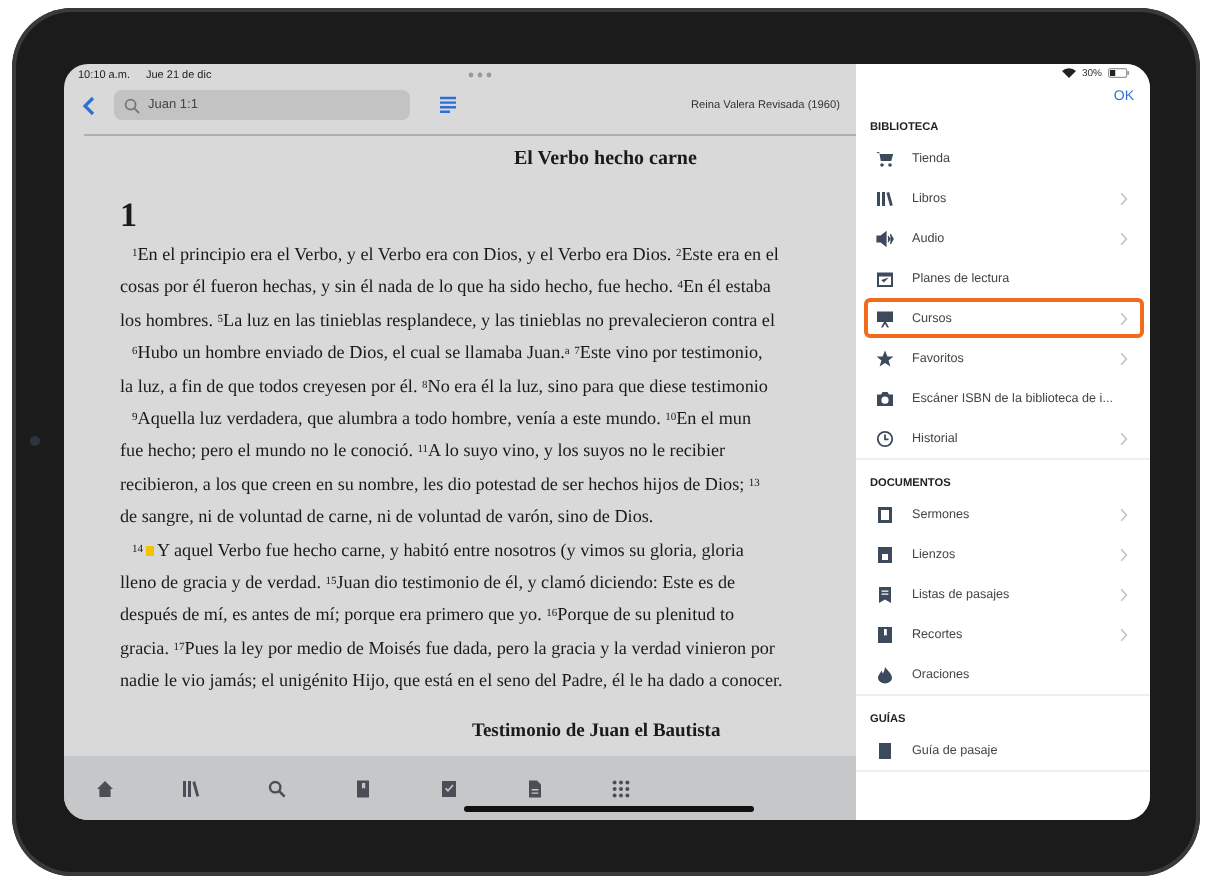 This screenshot has width=1214, height=884. I want to click on list-icon, so click(448, 105).